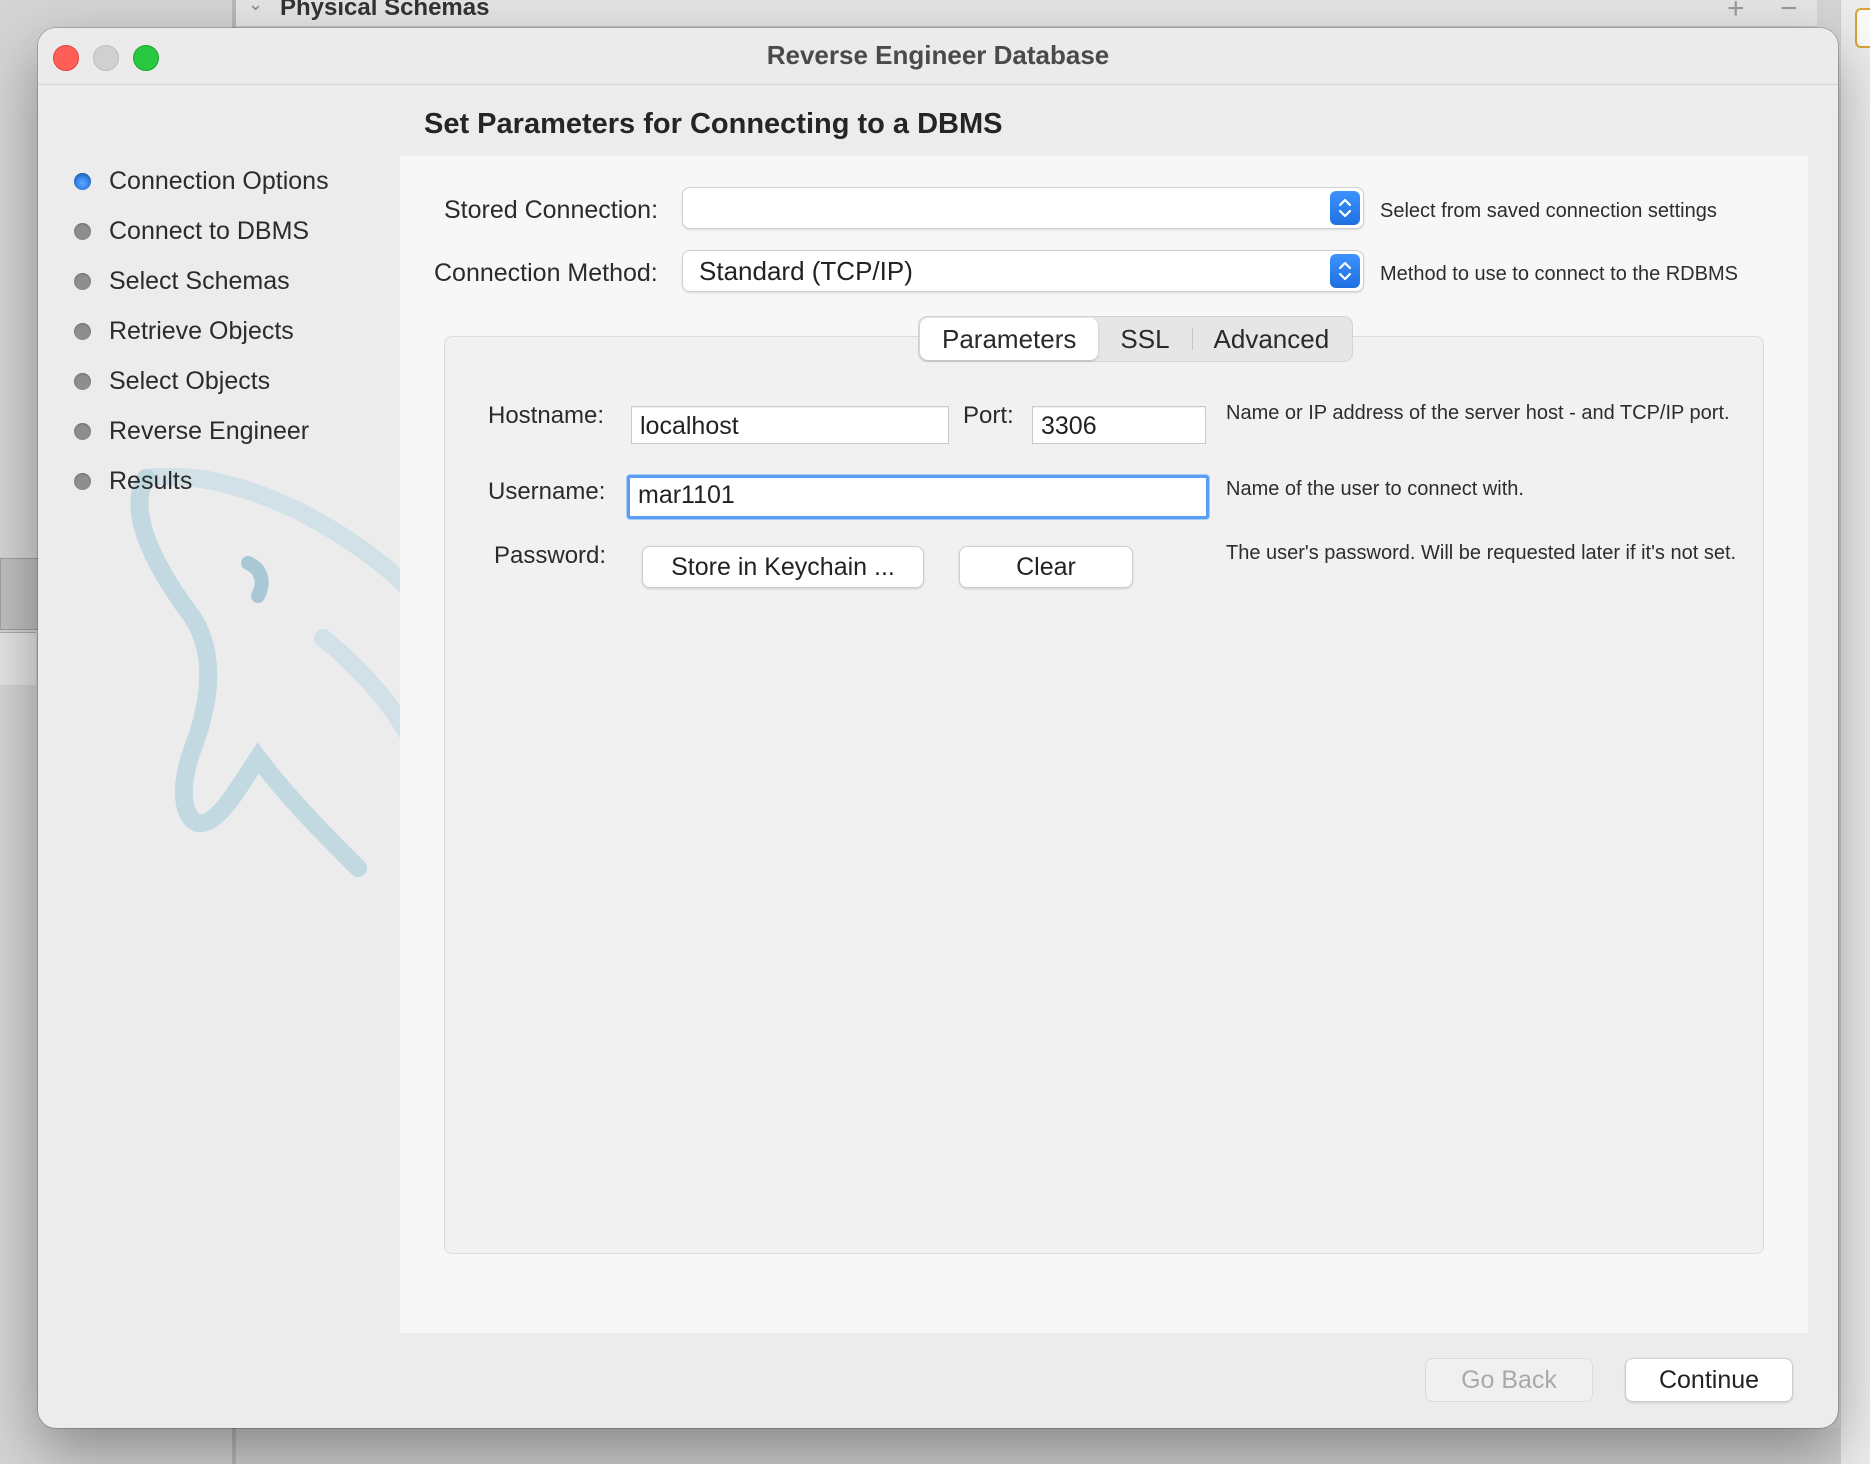 The image size is (1870, 1464). I want to click on port-label: Port:, so click(988, 415).